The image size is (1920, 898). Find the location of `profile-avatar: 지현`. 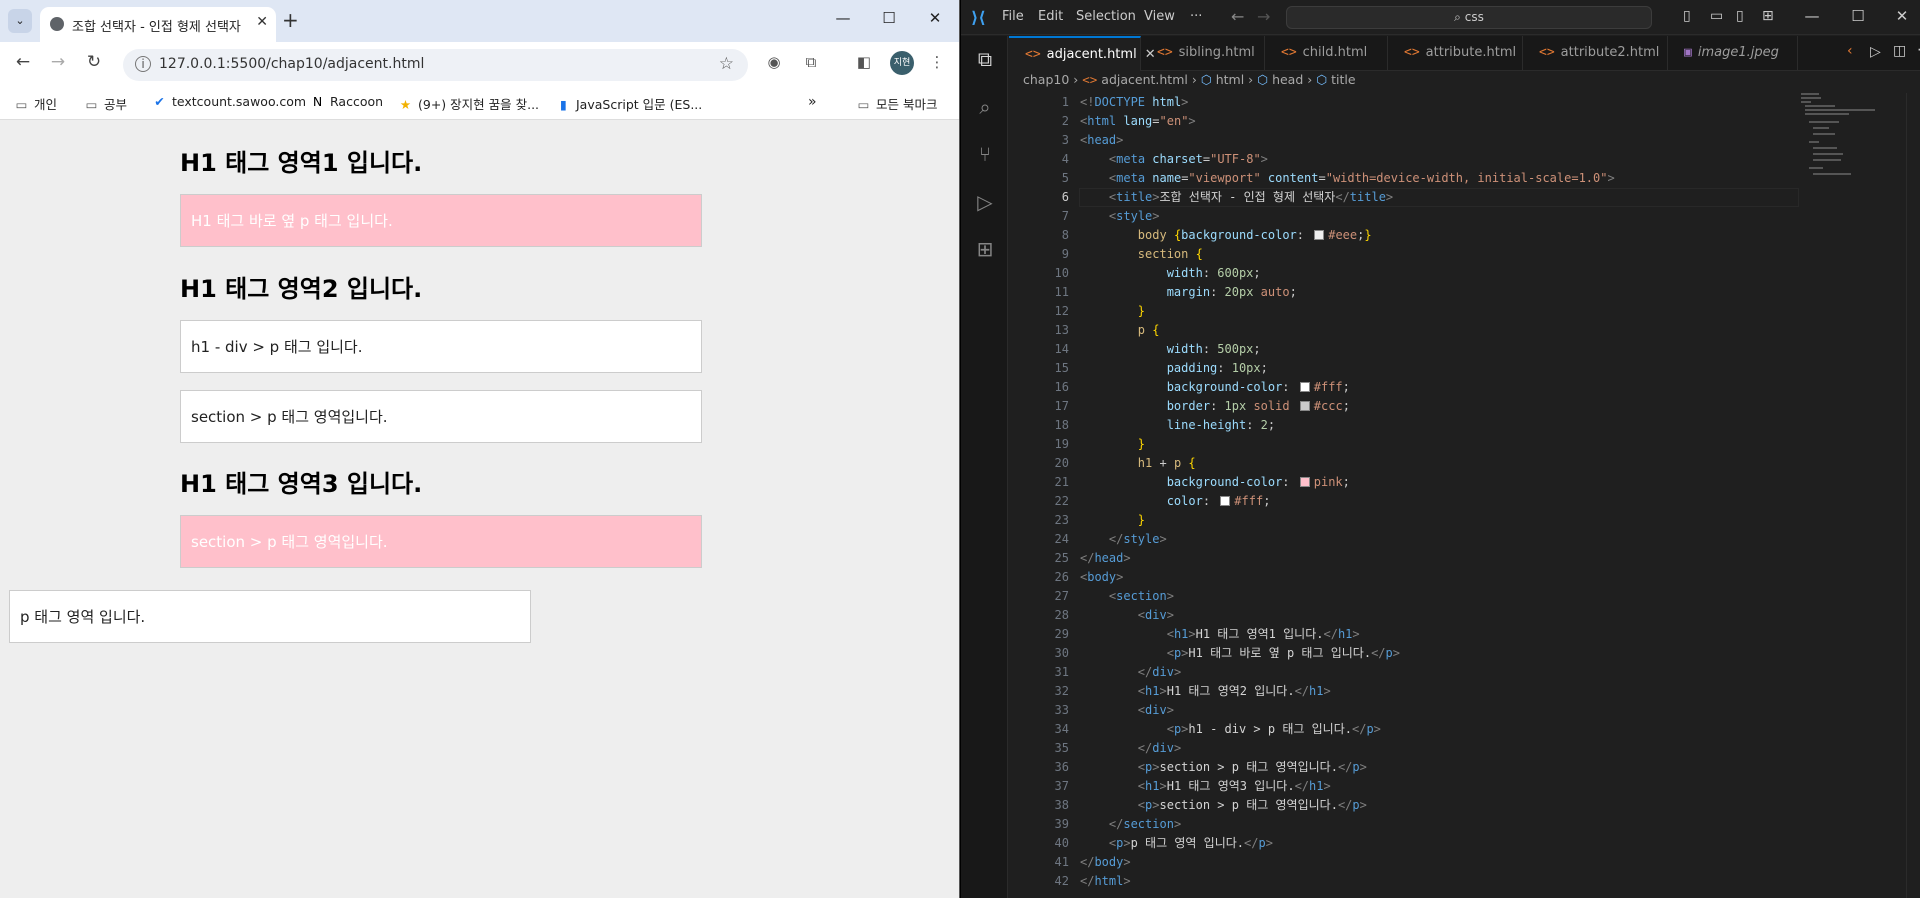

profile-avatar: 지현 is located at coordinates (902, 63).